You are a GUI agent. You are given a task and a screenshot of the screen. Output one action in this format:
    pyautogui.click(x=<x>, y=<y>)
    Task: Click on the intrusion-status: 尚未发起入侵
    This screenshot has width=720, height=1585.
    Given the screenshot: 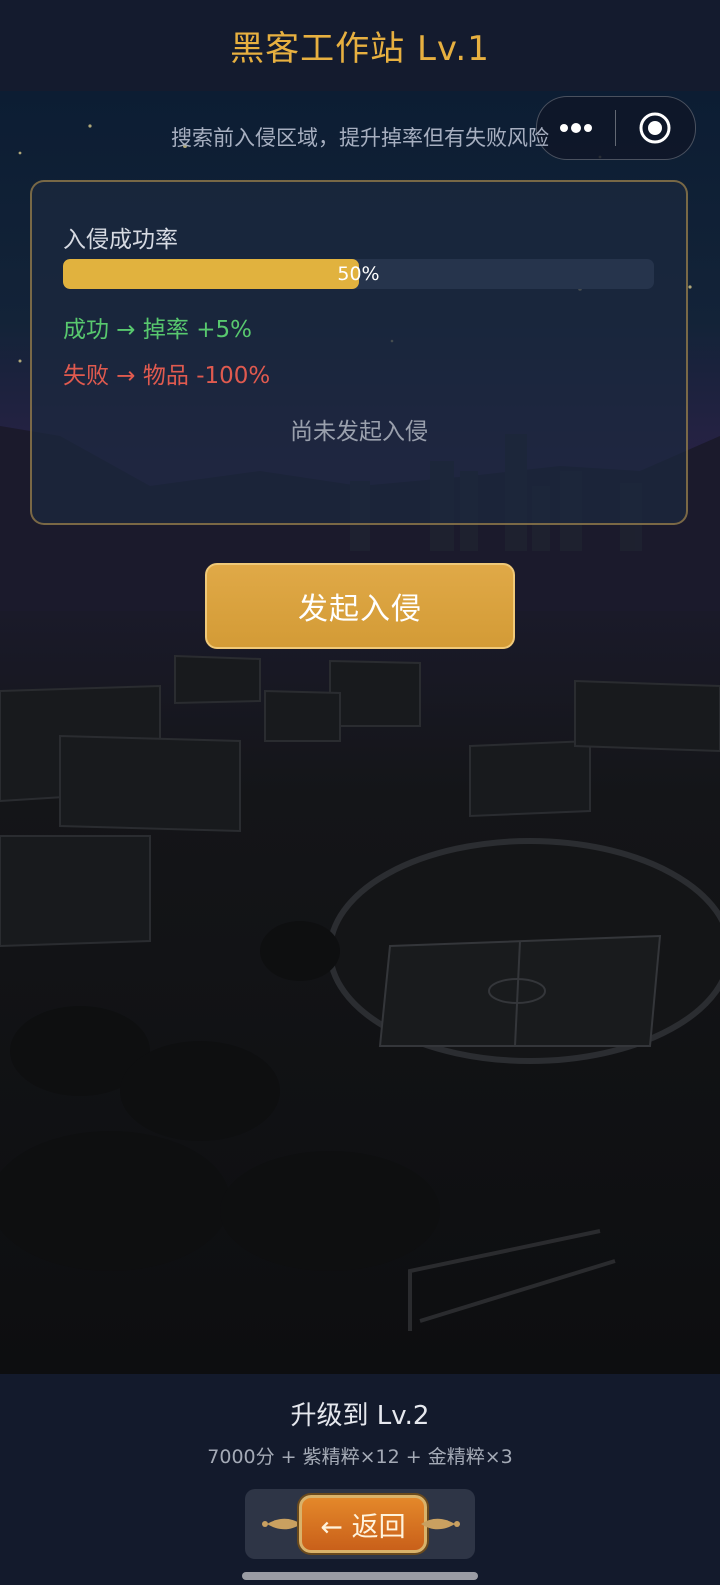 What is the action you would take?
    pyautogui.click(x=359, y=432)
    